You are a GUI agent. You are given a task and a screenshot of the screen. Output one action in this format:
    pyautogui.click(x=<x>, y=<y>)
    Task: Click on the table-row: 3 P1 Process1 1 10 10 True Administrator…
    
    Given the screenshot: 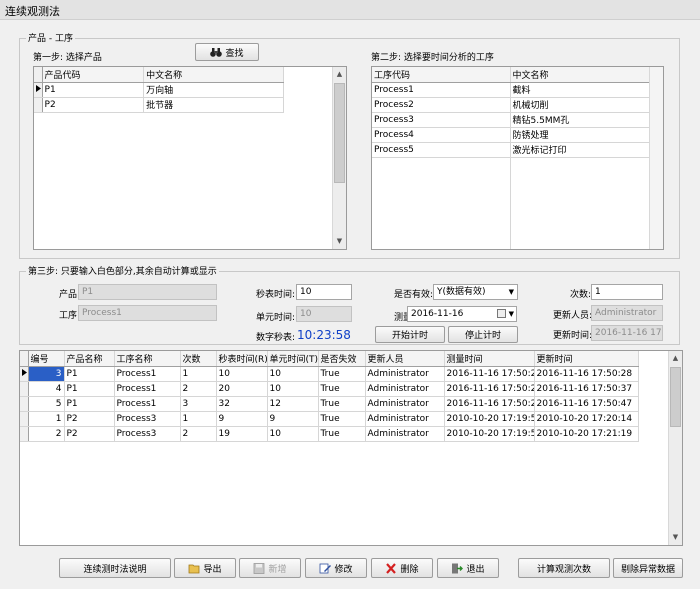 What is the action you would take?
    pyautogui.click(x=329, y=374)
    